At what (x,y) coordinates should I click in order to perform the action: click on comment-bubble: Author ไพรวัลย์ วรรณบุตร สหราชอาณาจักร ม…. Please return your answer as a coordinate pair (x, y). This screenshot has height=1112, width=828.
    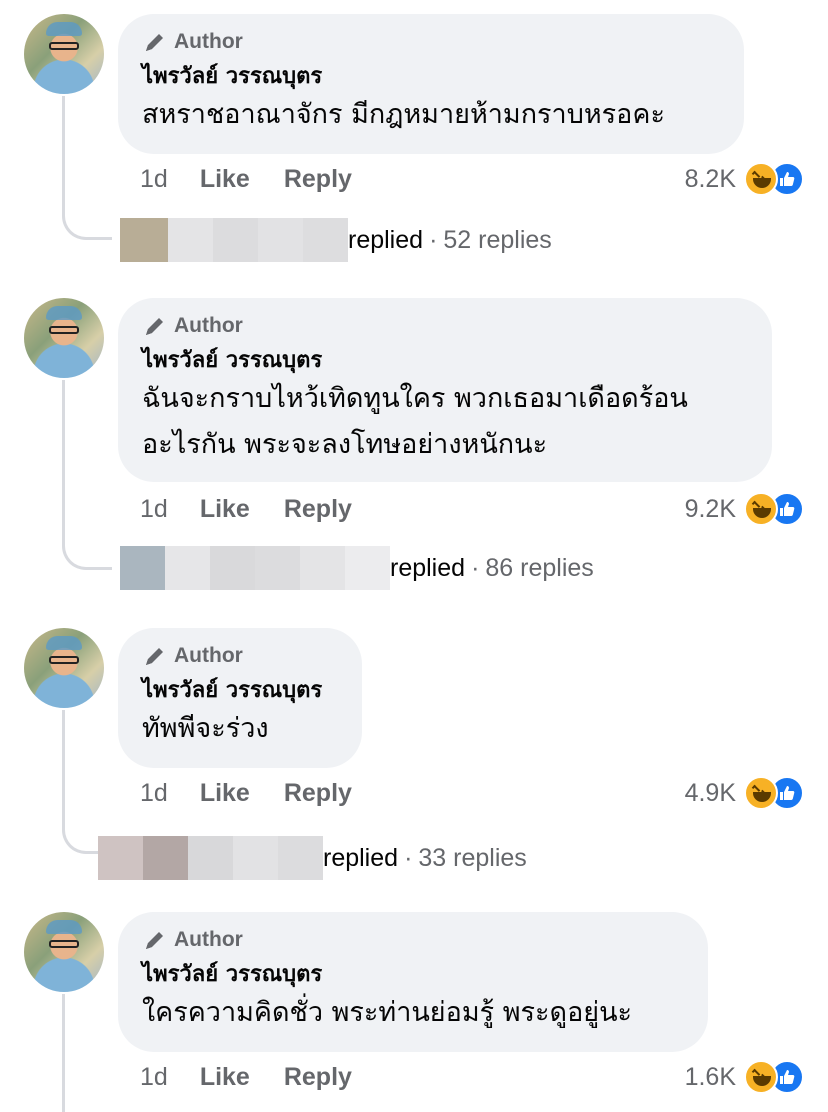
    Looking at the image, I should click on (431, 84).